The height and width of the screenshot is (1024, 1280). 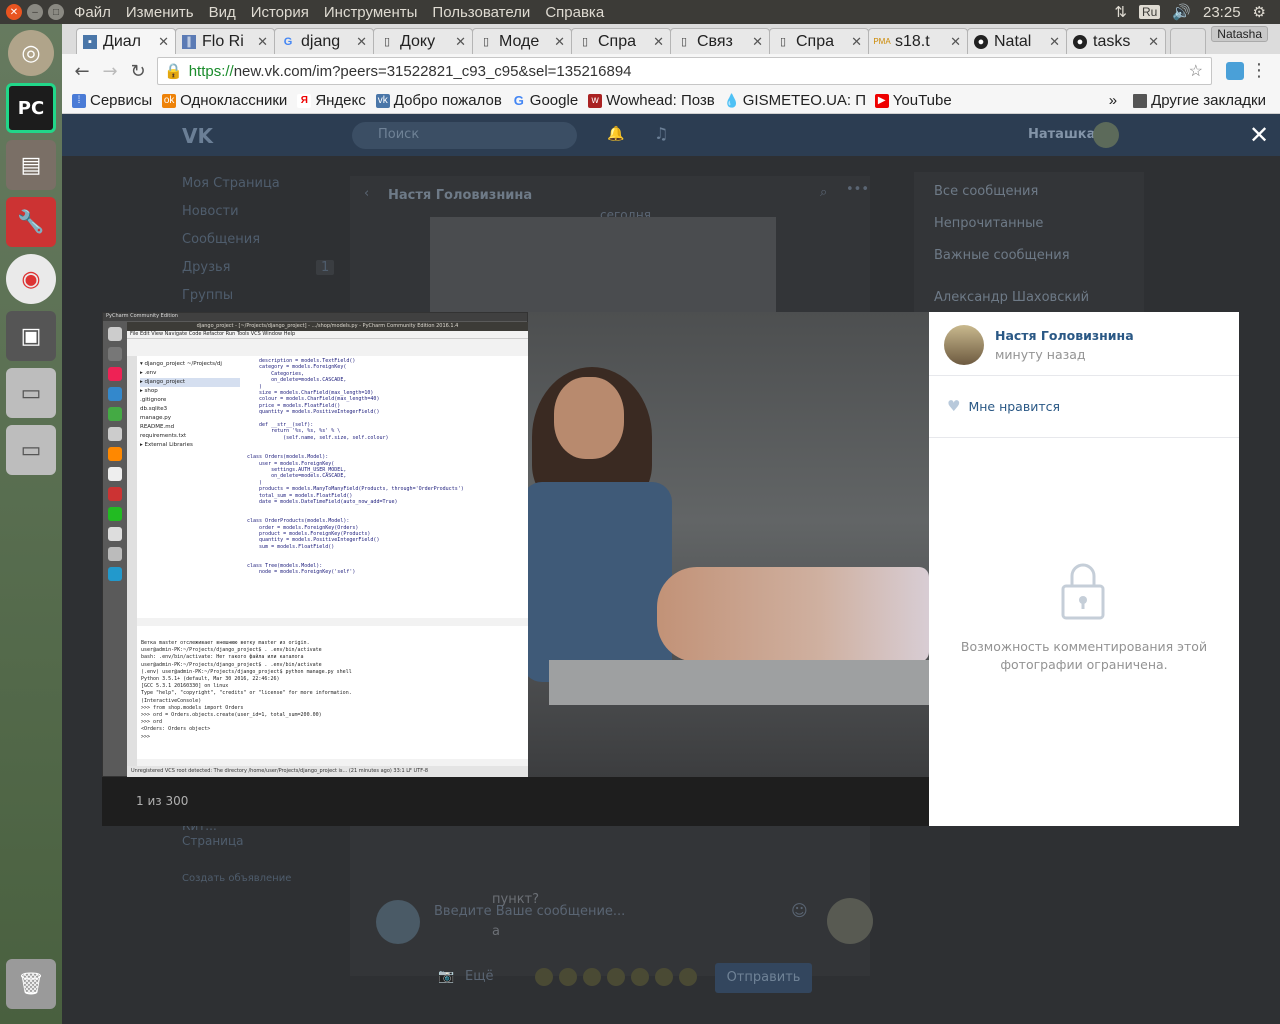 I want to click on tab-s18: PMA s18.t ✕, so click(x=918, y=41).